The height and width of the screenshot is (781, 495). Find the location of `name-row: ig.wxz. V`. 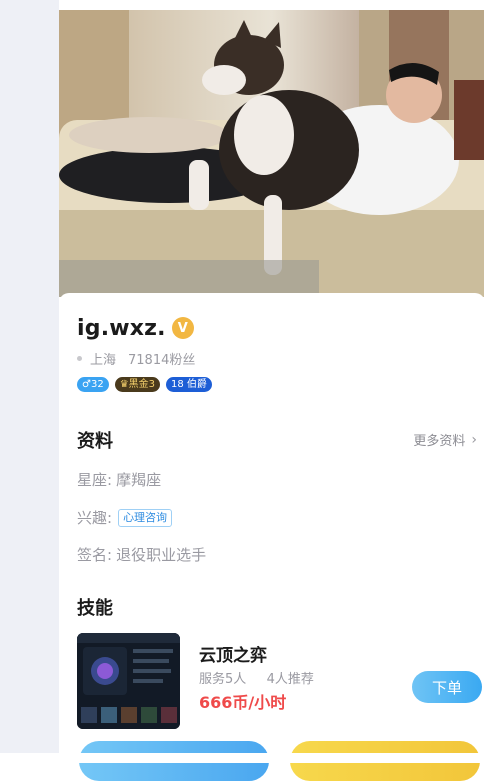

name-row: ig.wxz. V is located at coordinates (135, 328).